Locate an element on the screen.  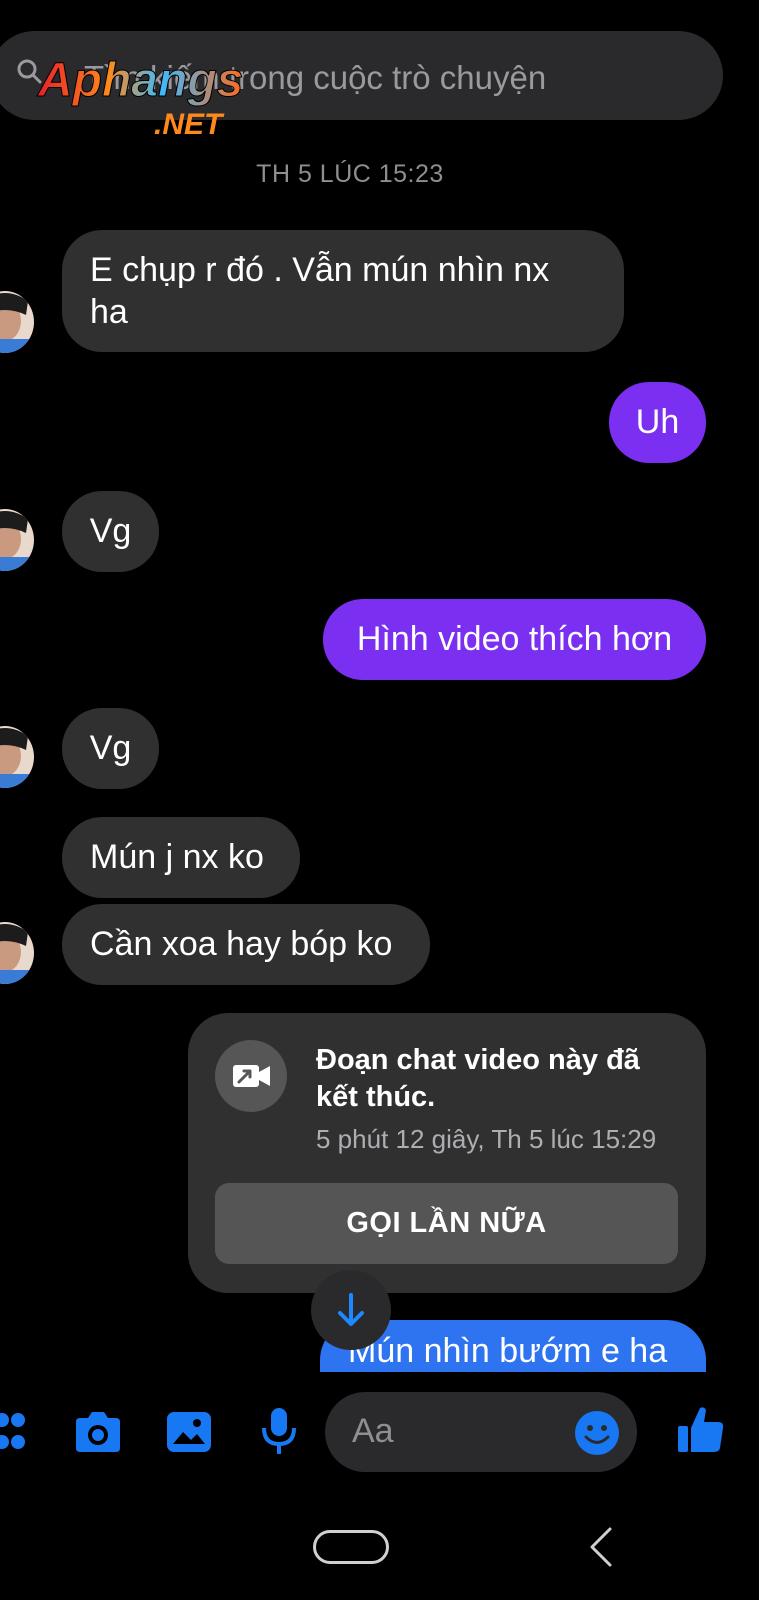
message-bubble-outgoing: Uh is located at coordinates (657, 422).